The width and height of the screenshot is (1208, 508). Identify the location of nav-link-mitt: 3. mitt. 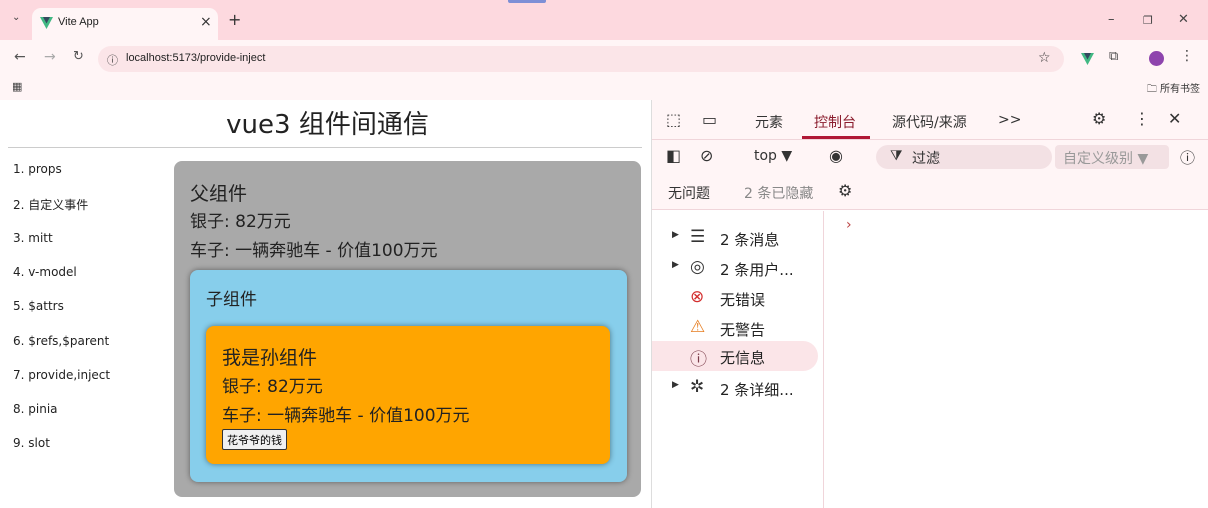
(33, 238).